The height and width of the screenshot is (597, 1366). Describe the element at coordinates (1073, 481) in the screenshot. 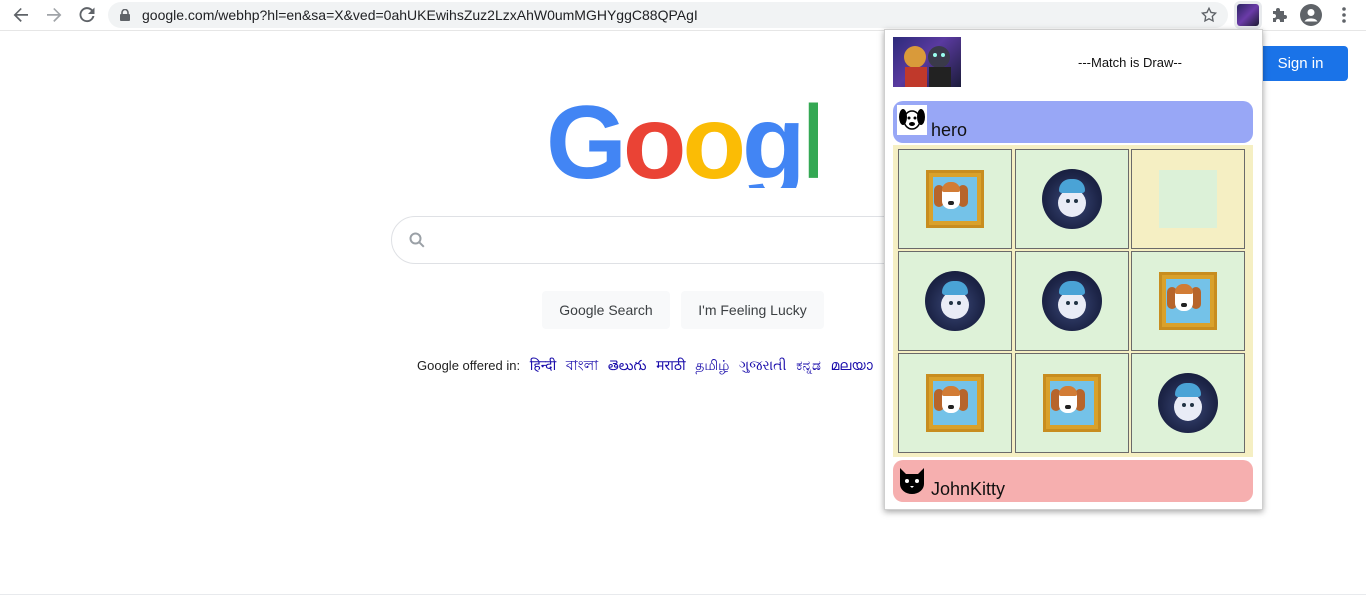

I see `player-two-bar: JohnKitty` at that location.